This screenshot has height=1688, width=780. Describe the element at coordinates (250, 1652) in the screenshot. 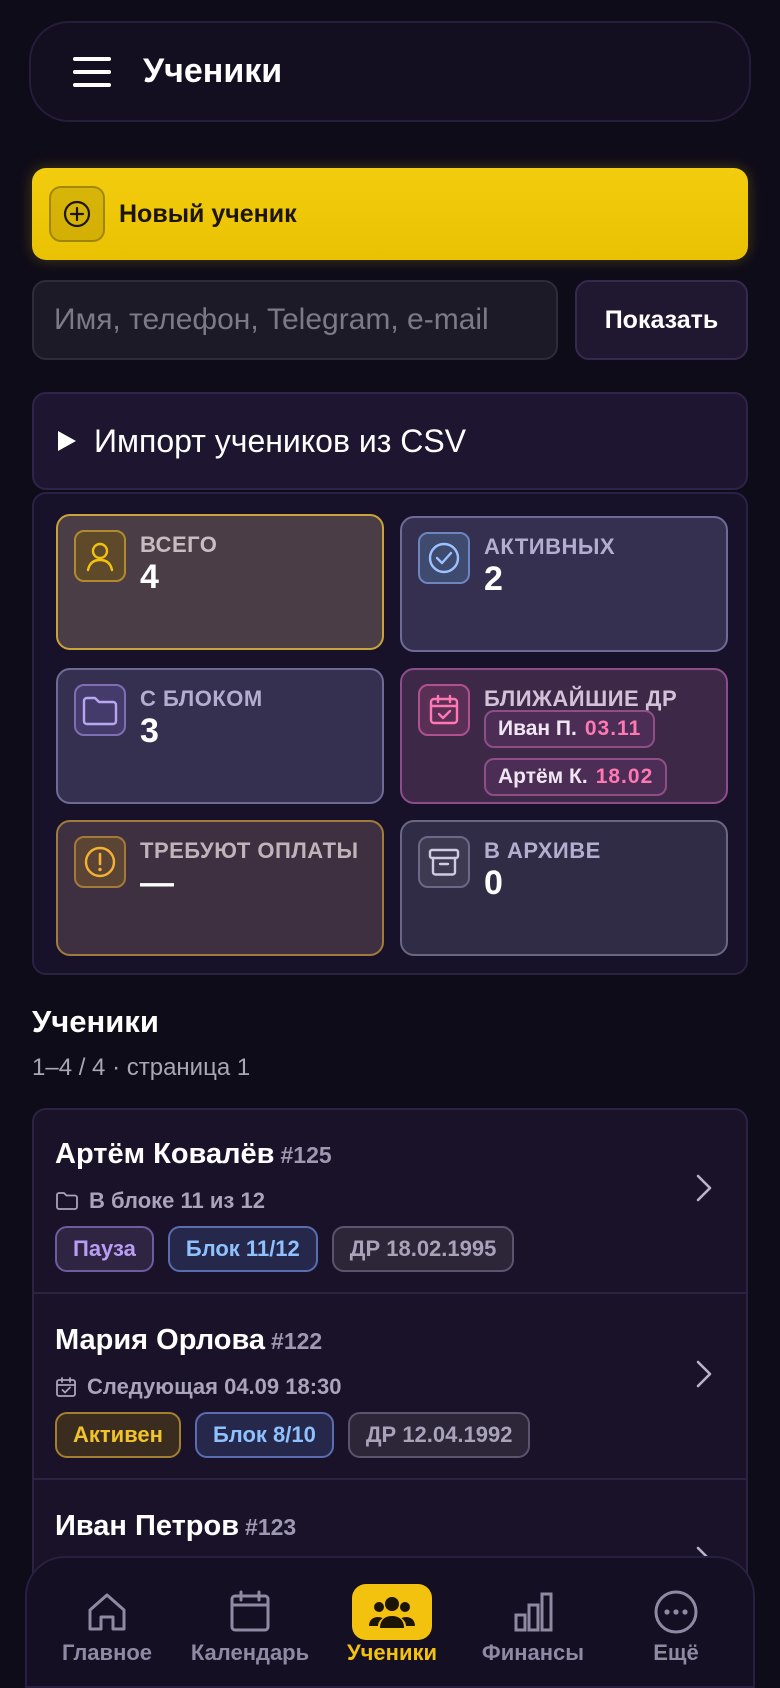

I see `nav-label: Календарь` at that location.